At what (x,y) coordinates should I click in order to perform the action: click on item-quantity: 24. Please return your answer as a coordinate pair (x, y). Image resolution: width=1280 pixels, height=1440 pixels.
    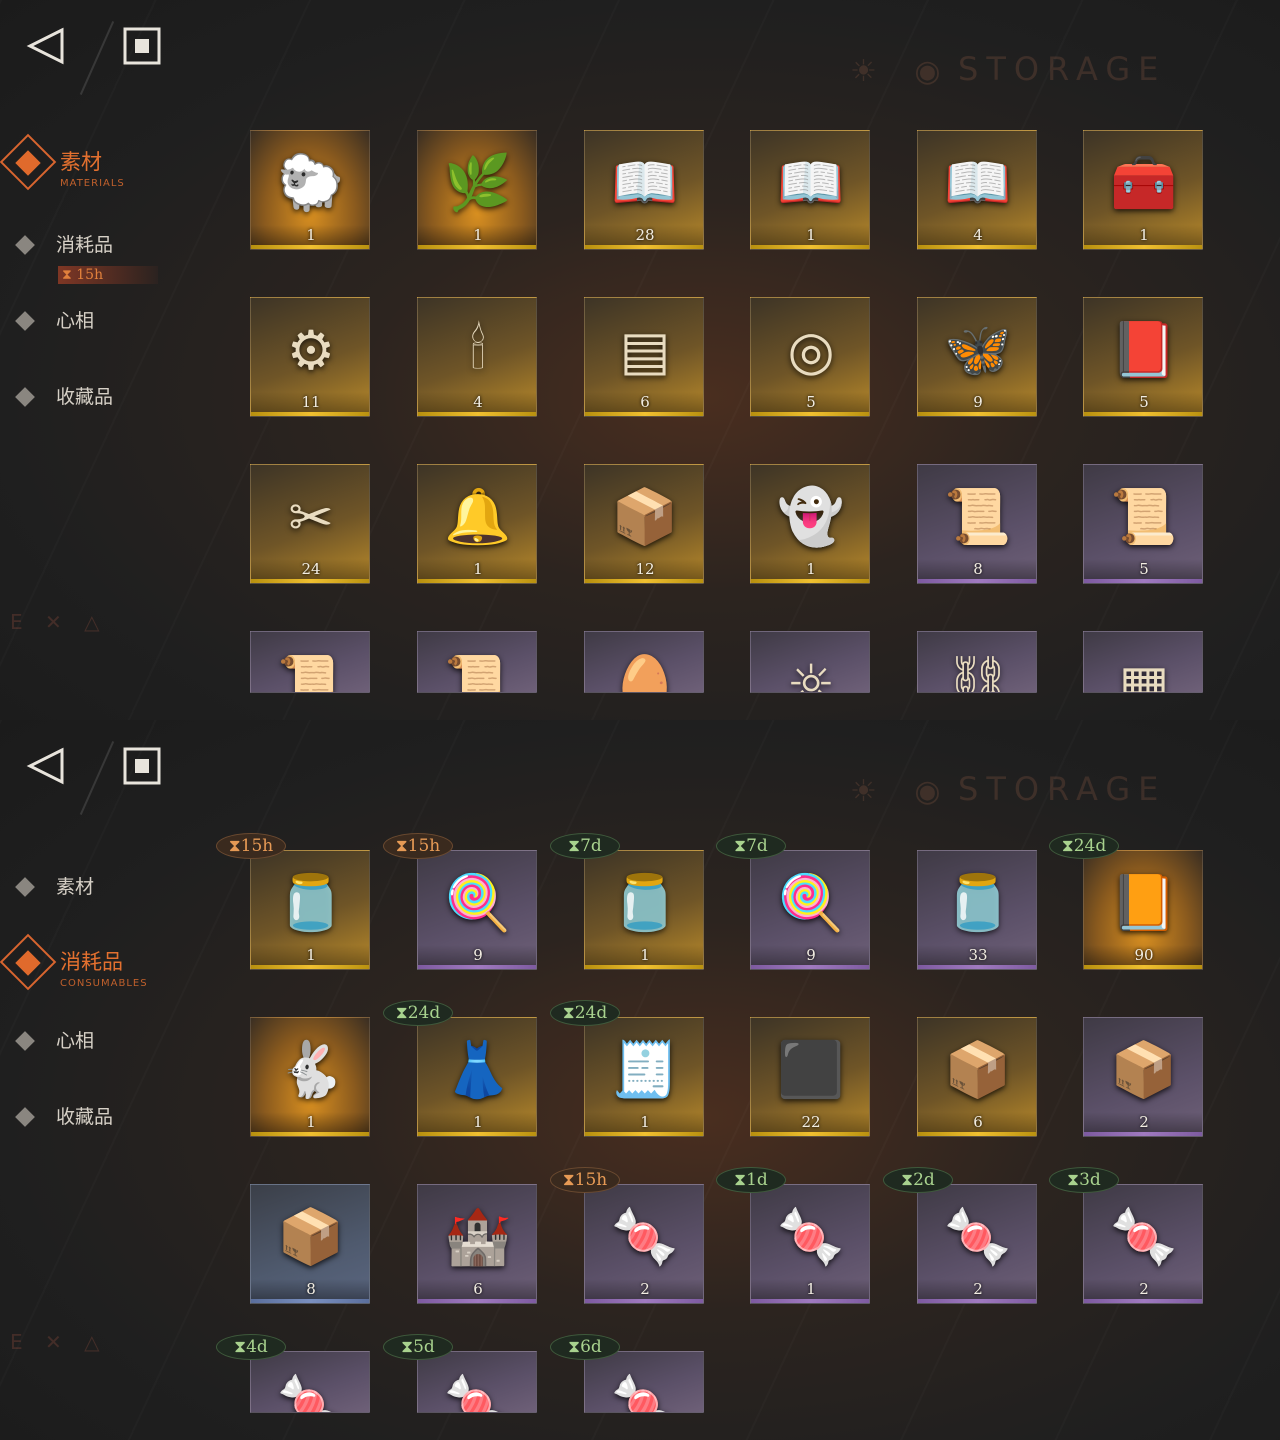
    Looking at the image, I should click on (310, 569).